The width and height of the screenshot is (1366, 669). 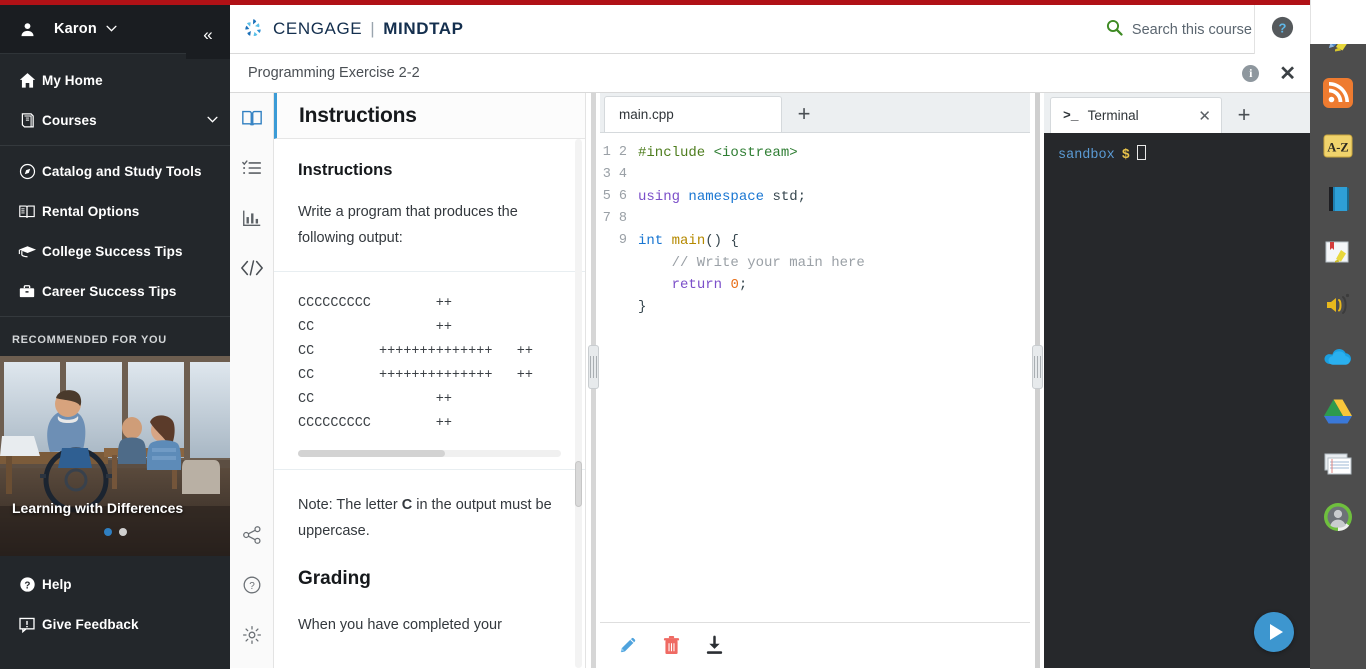 What do you see at coordinates (1338, 357) in the screenshot?
I see `onedrive-cloud-icon` at bounding box center [1338, 357].